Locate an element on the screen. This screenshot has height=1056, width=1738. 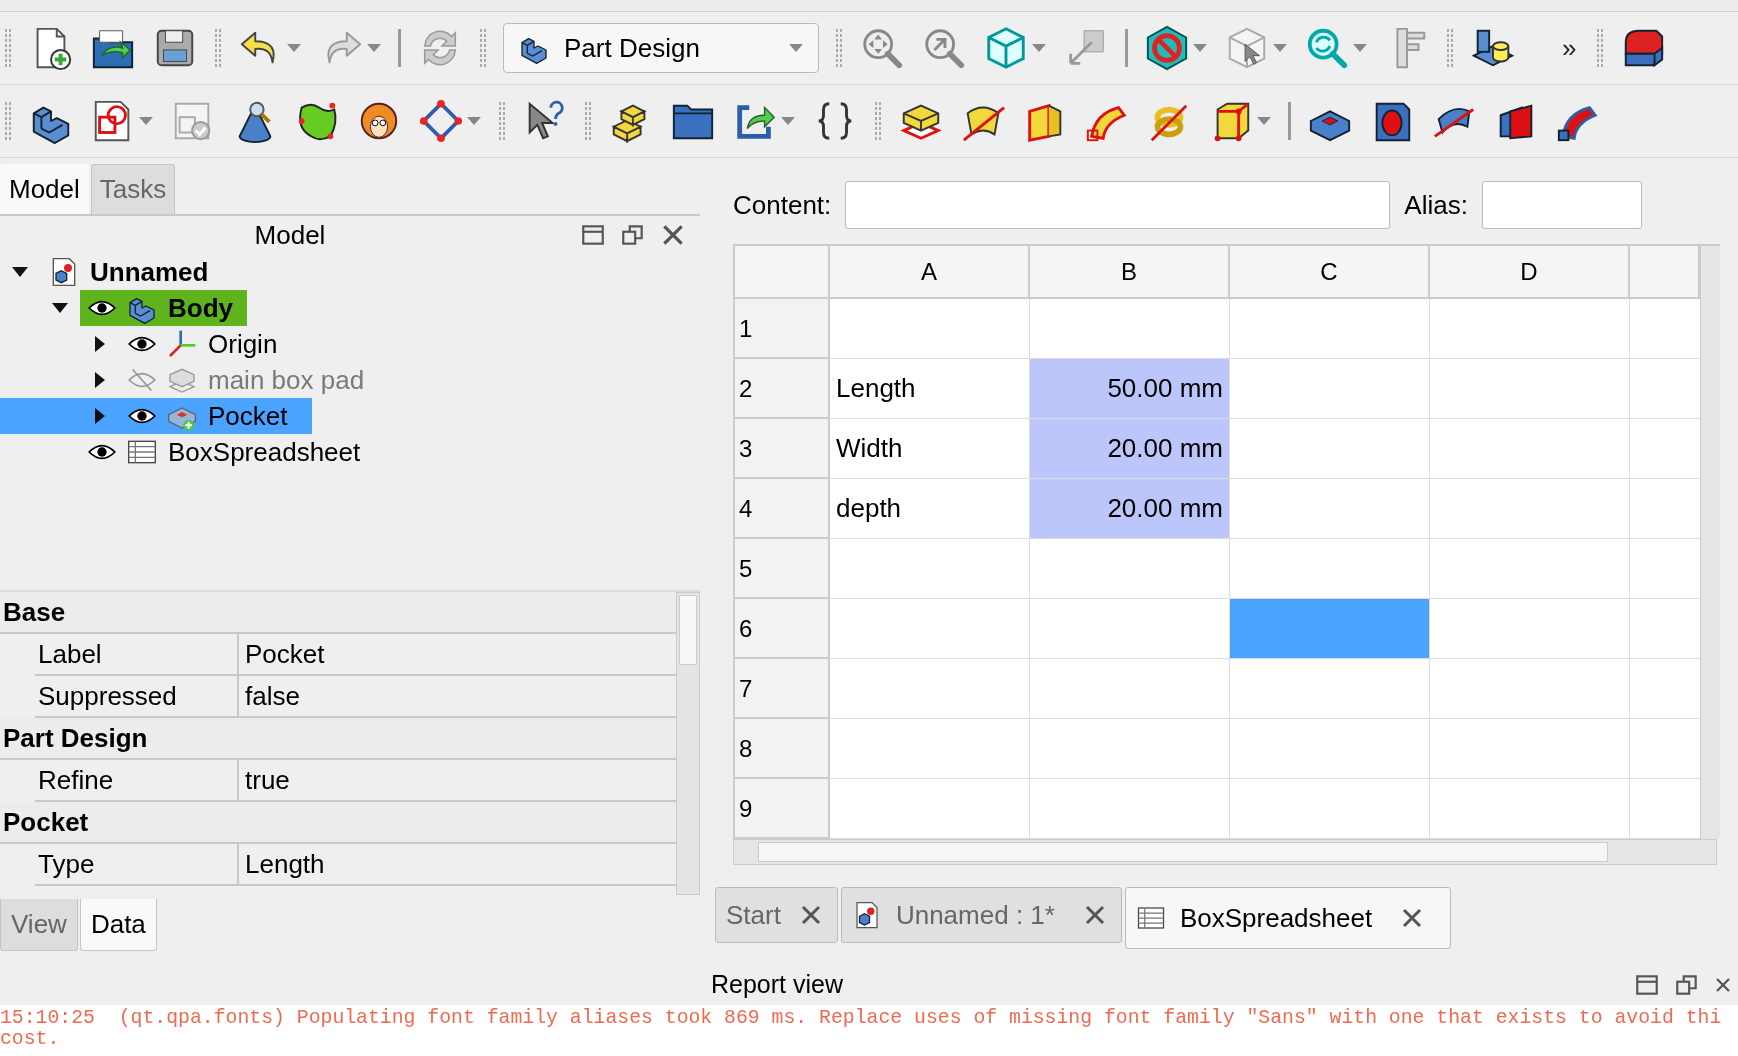
row-header: 5 is located at coordinates (782, 569).